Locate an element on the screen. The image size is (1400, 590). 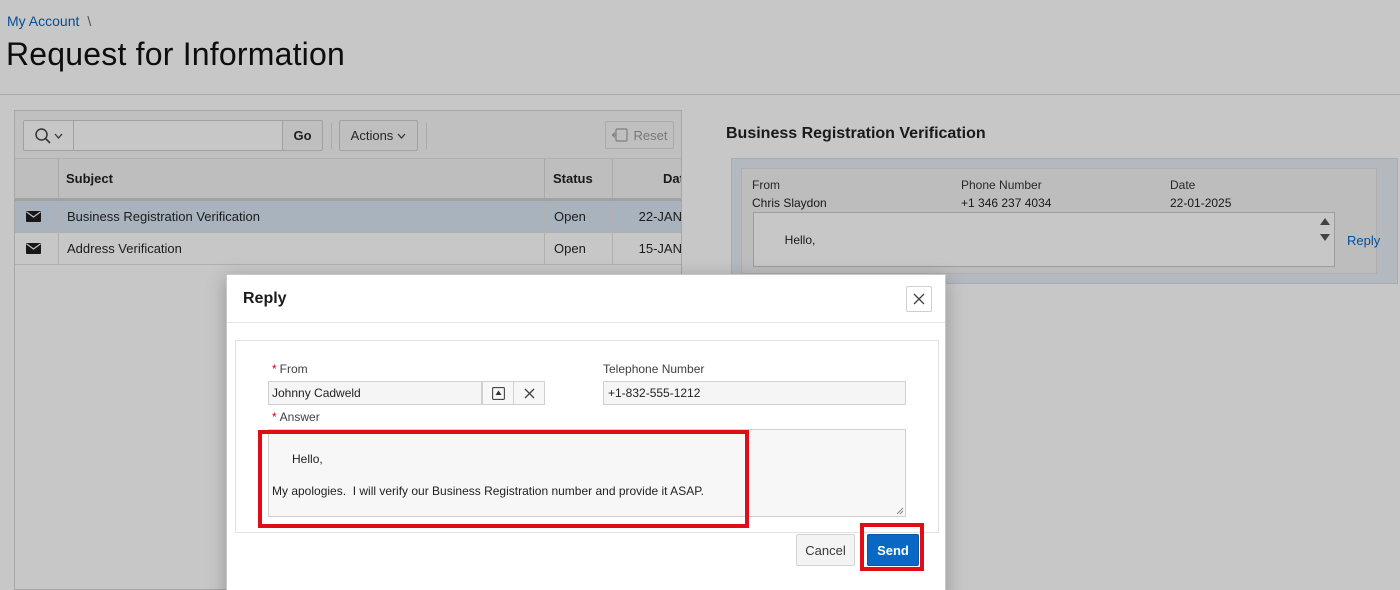
from-field: Johnny Cadweld is located at coordinates (375, 393).